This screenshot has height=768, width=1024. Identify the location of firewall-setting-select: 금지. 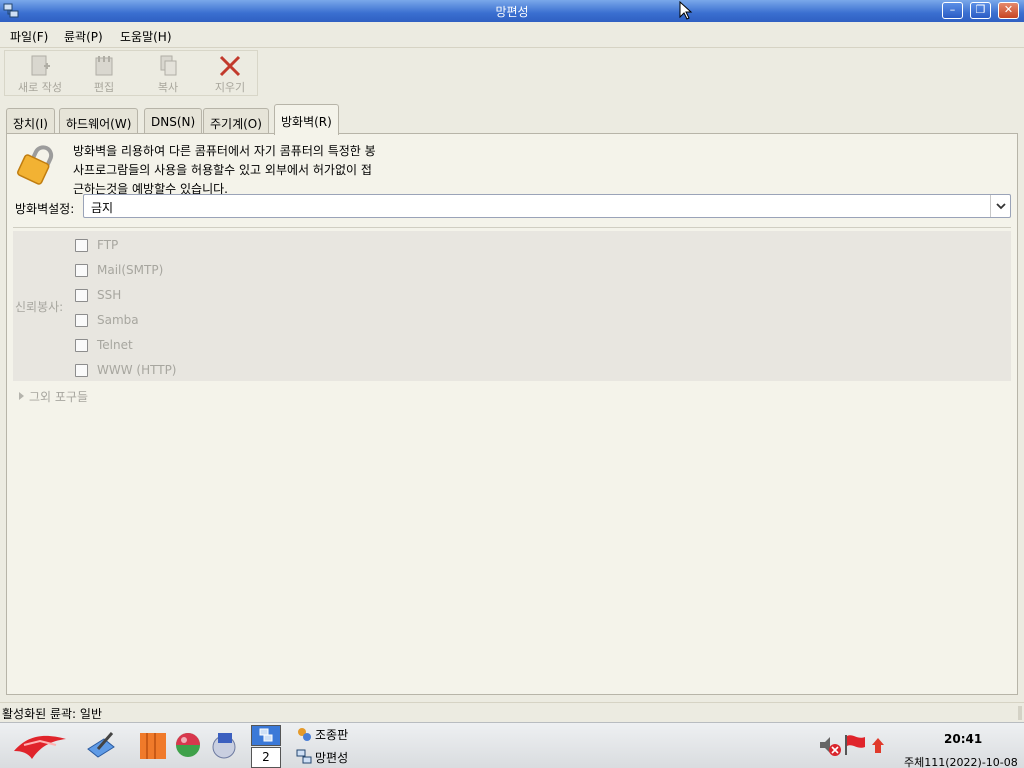
(547, 206).